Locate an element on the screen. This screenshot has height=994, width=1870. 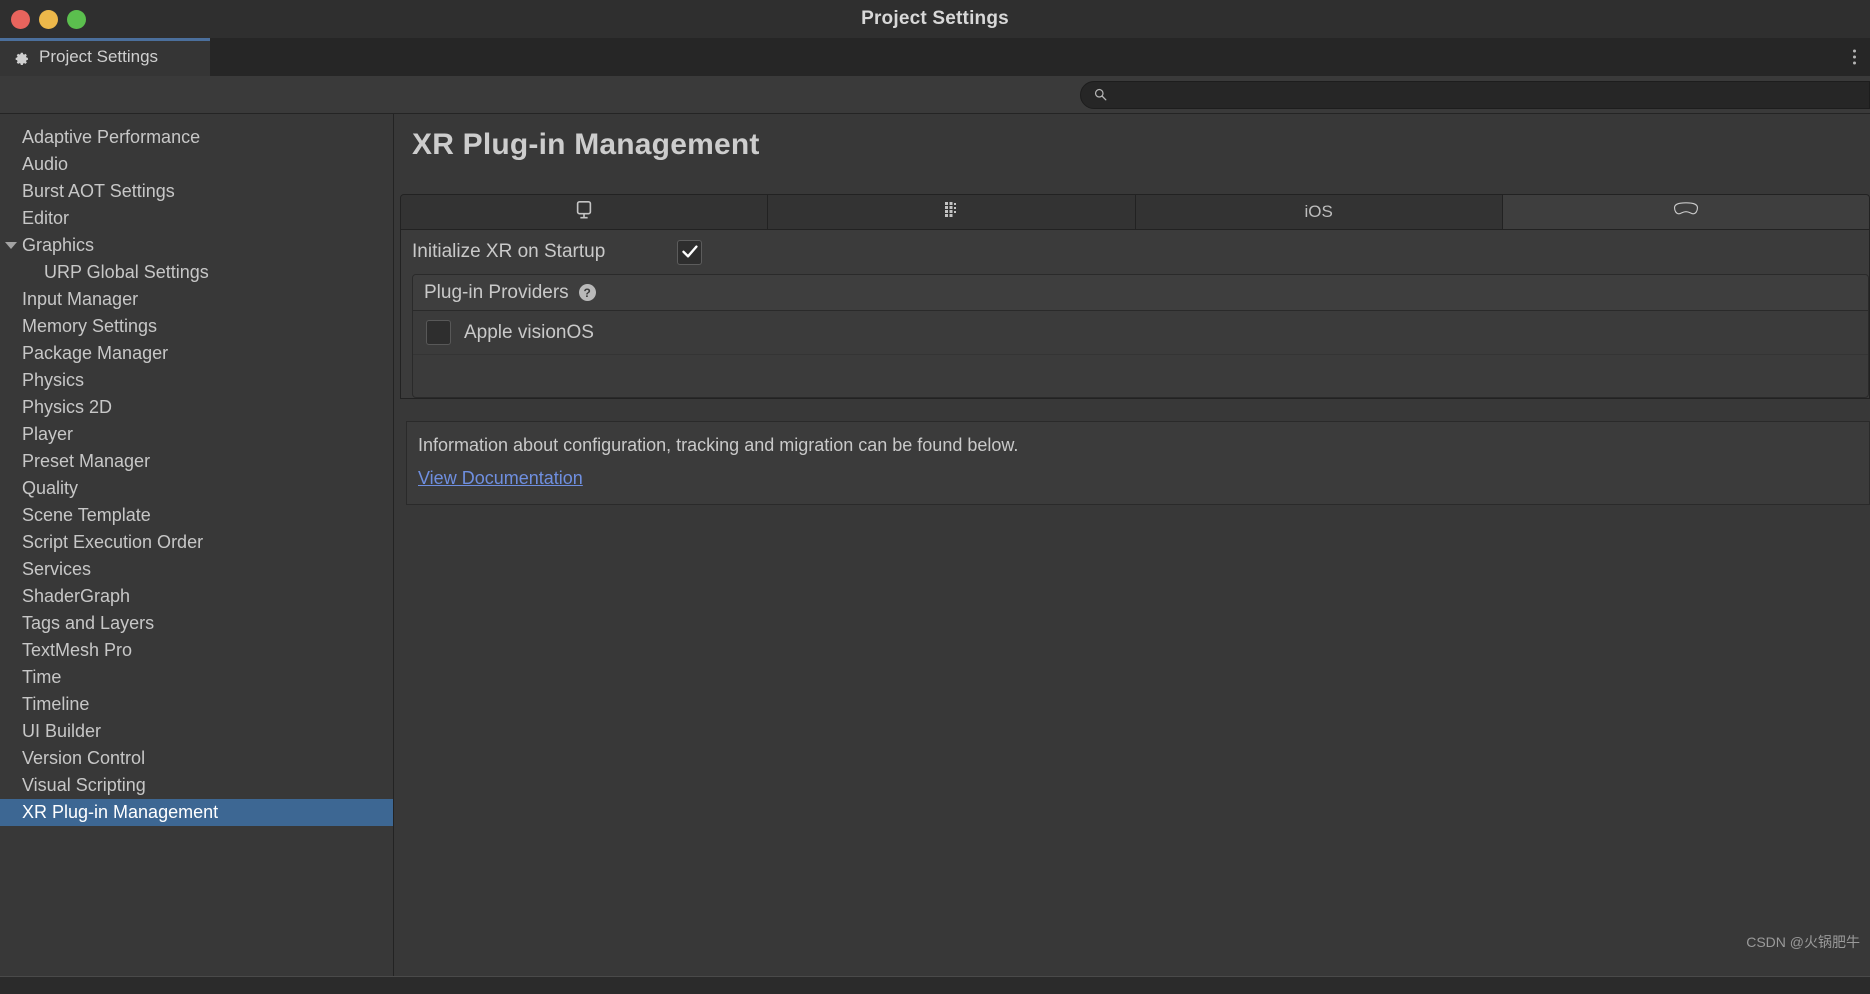
view-documentation-link: View Documentation is located at coordinates (500, 478).